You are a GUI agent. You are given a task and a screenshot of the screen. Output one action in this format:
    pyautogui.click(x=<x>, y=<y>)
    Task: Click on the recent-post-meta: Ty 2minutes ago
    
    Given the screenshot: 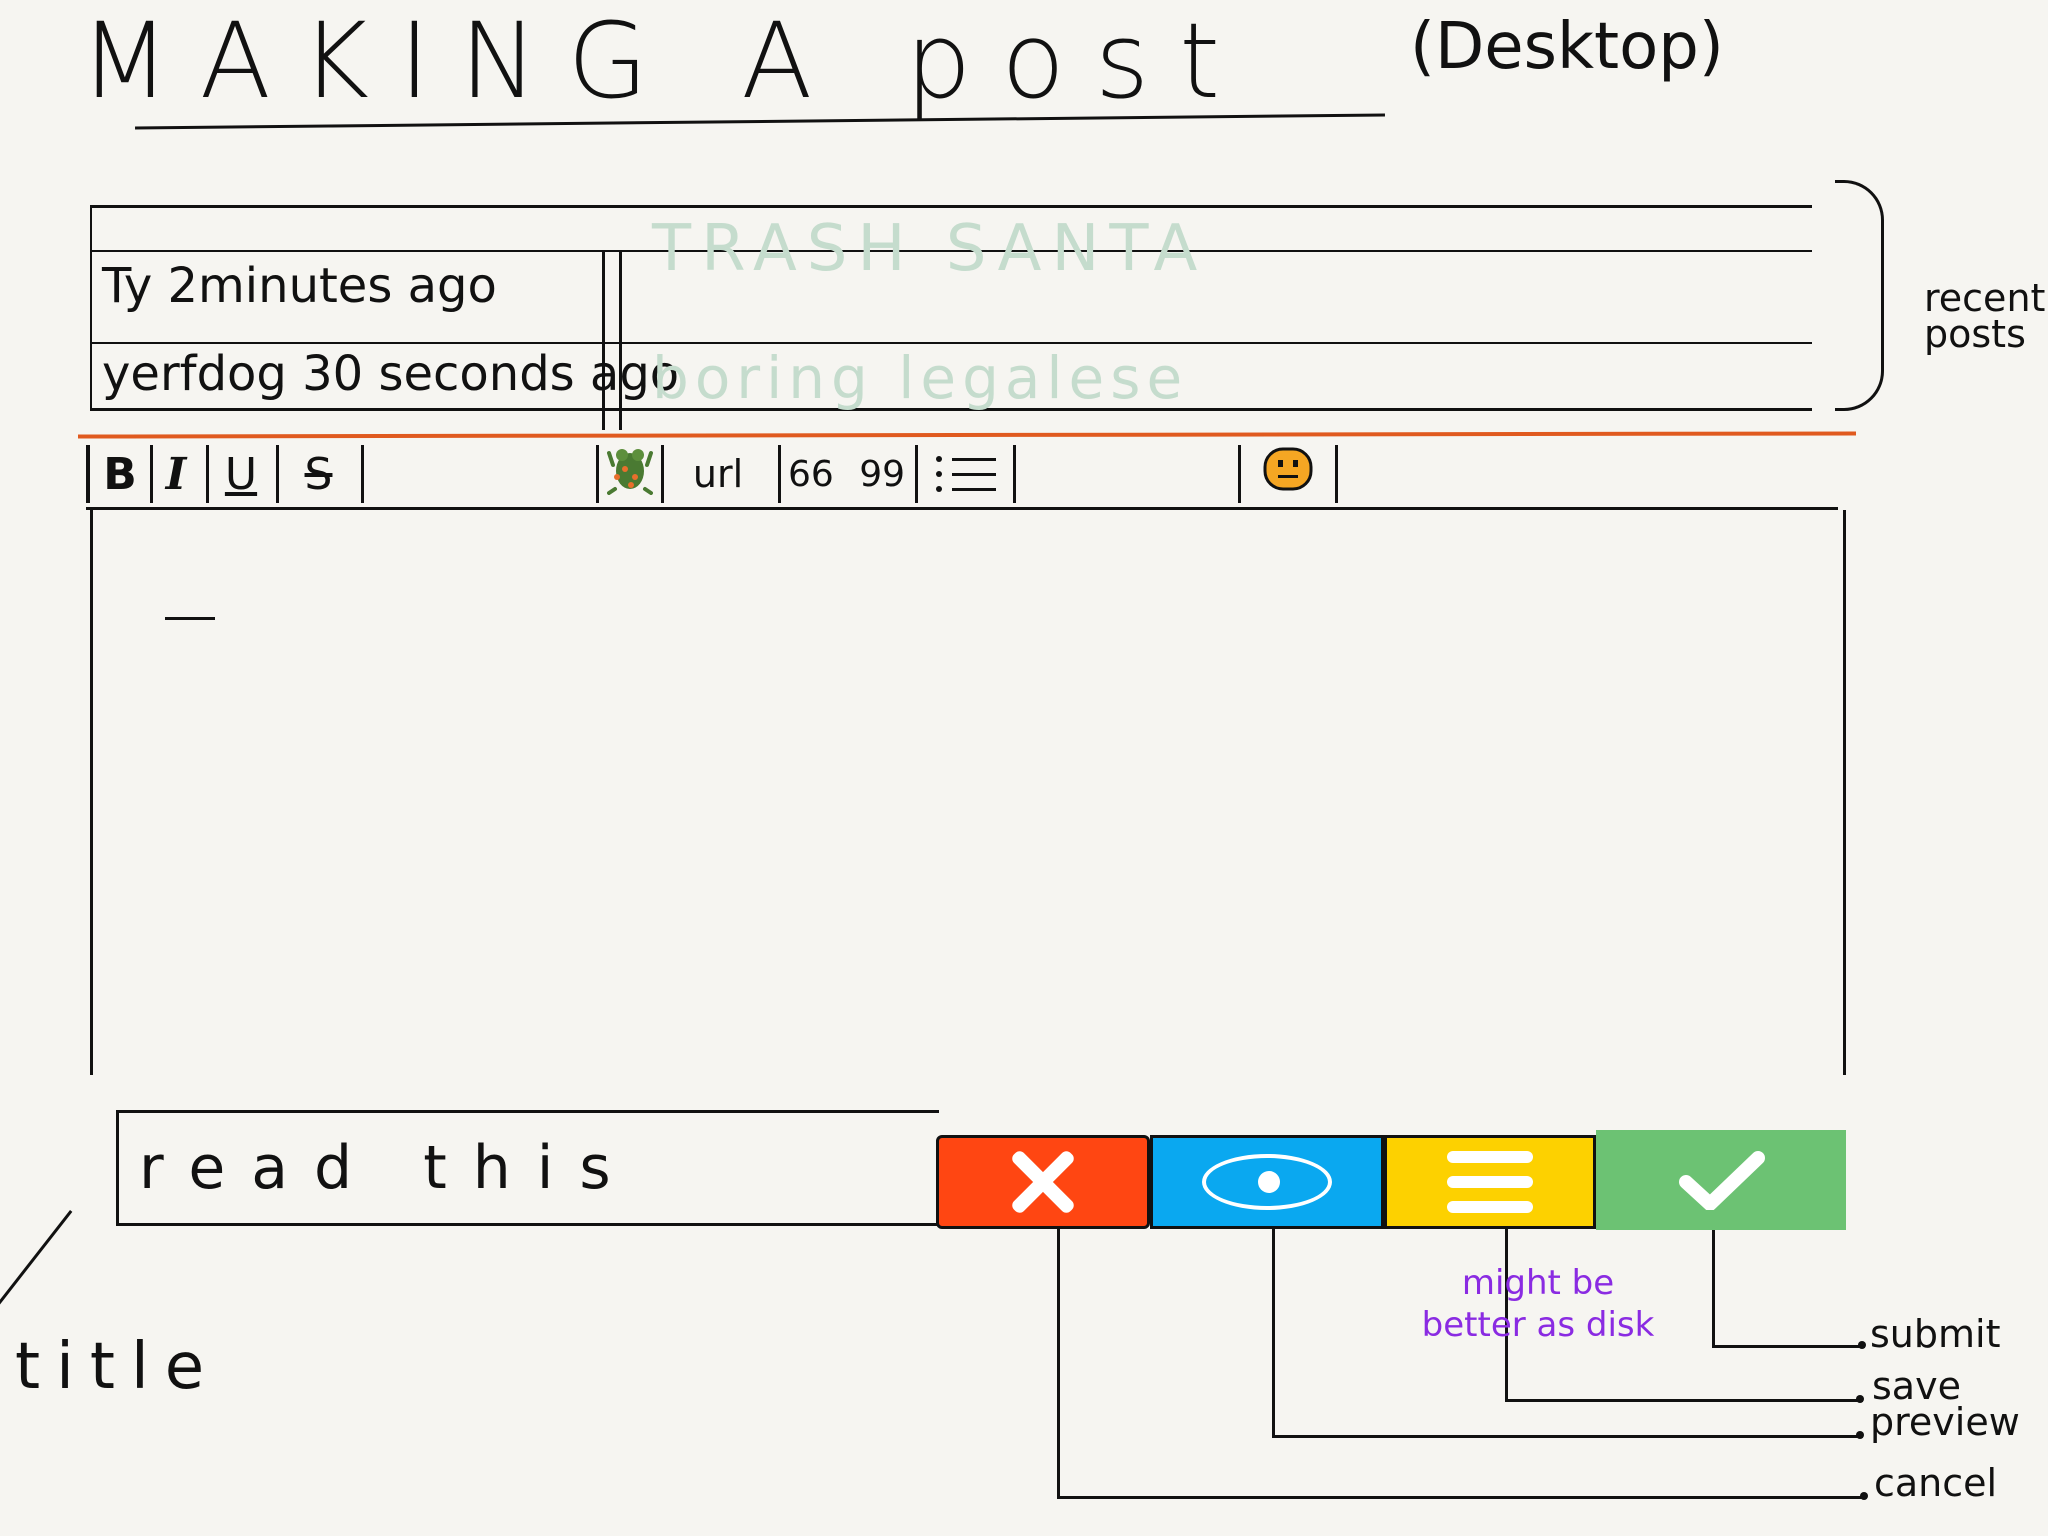 What is the action you would take?
    pyautogui.click(x=299, y=286)
    